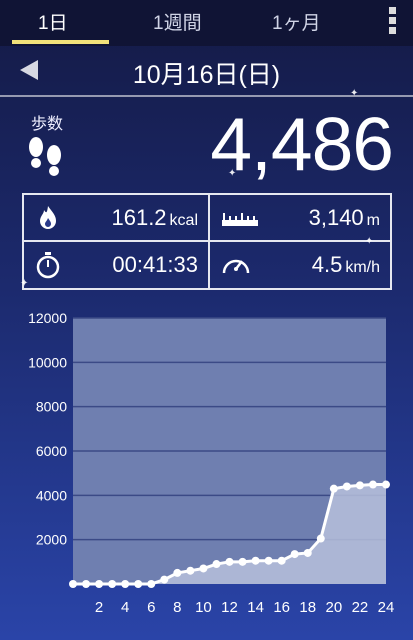  I want to click on flame-icon, so click(48, 217).